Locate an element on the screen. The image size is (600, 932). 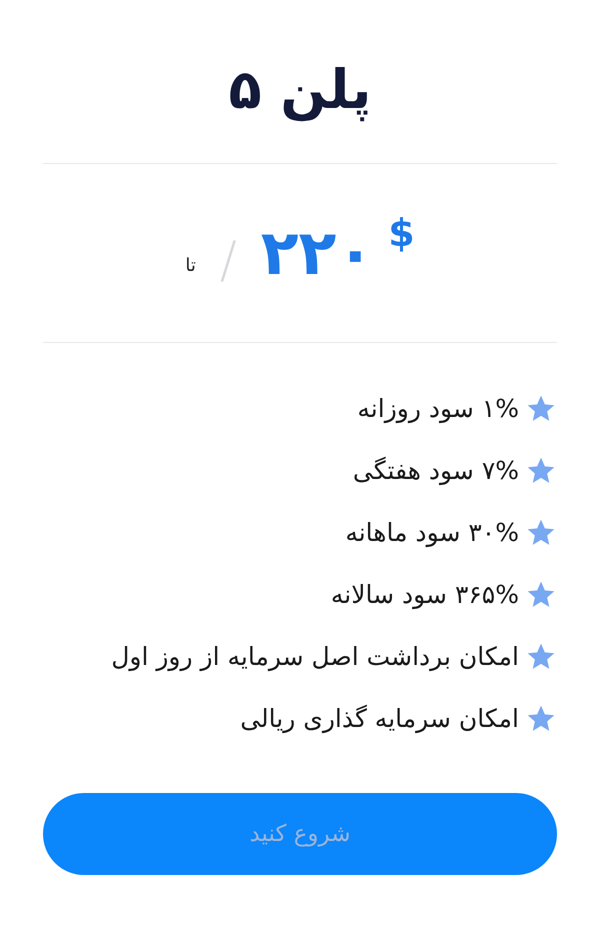
feature-text: امکان برداشت اصل سرمایه از روز اول is located at coordinates (315, 657).